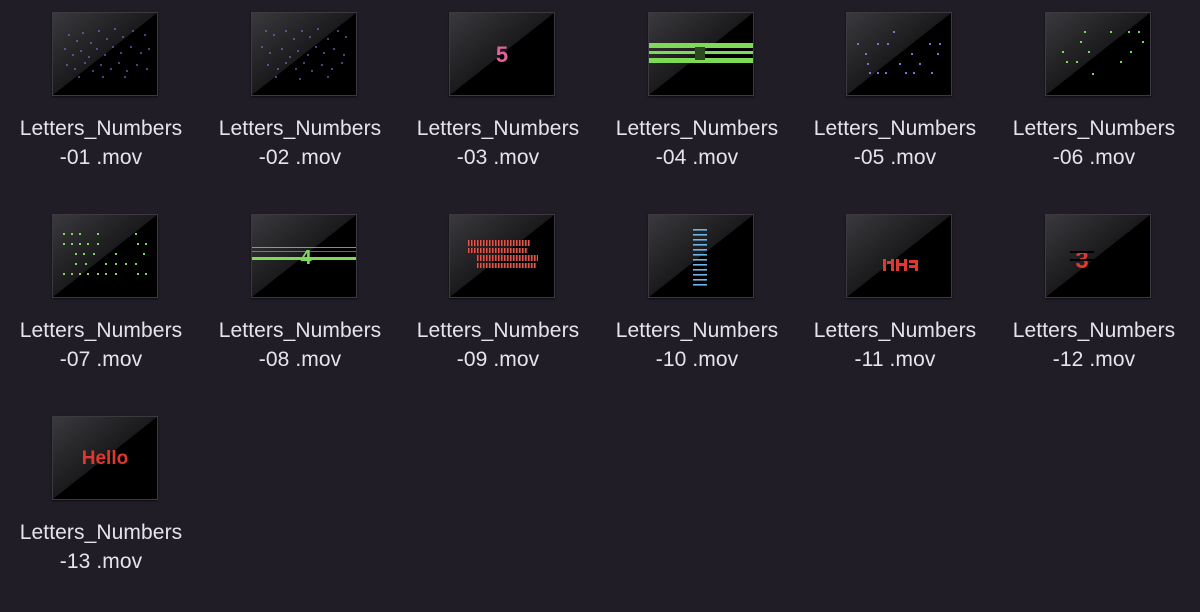 Image resolution: width=1200 pixels, height=612 pixels. I want to click on file-name: Letters_Numbers -09 .mov, so click(498, 345).